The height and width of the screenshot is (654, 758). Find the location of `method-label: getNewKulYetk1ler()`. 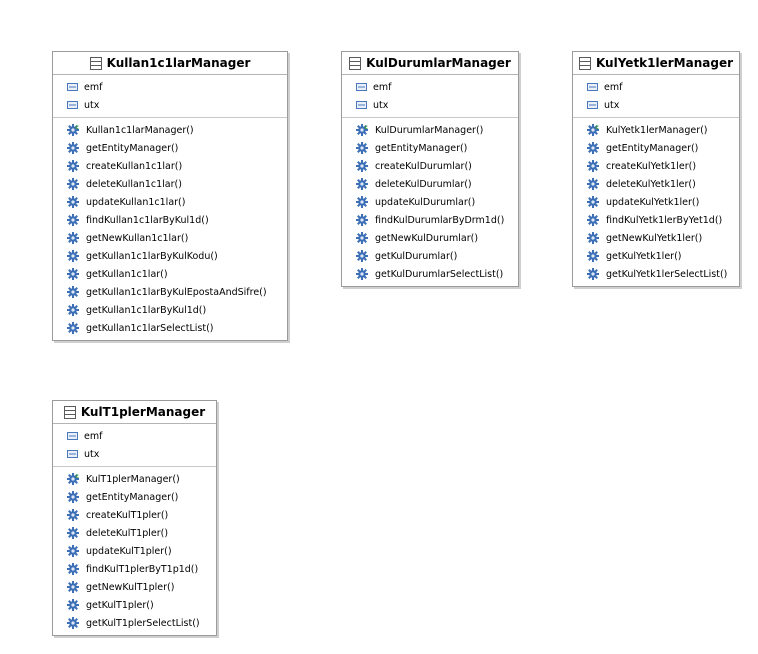

method-label: getNewKulYetk1ler() is located at coordinates (654, 238).